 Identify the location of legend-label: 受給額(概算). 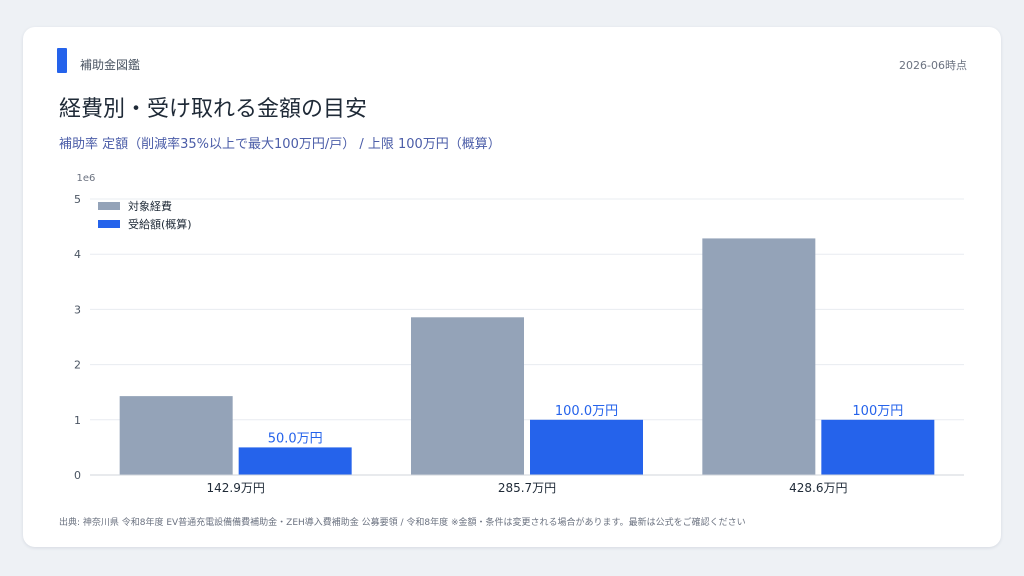
(160, 224).